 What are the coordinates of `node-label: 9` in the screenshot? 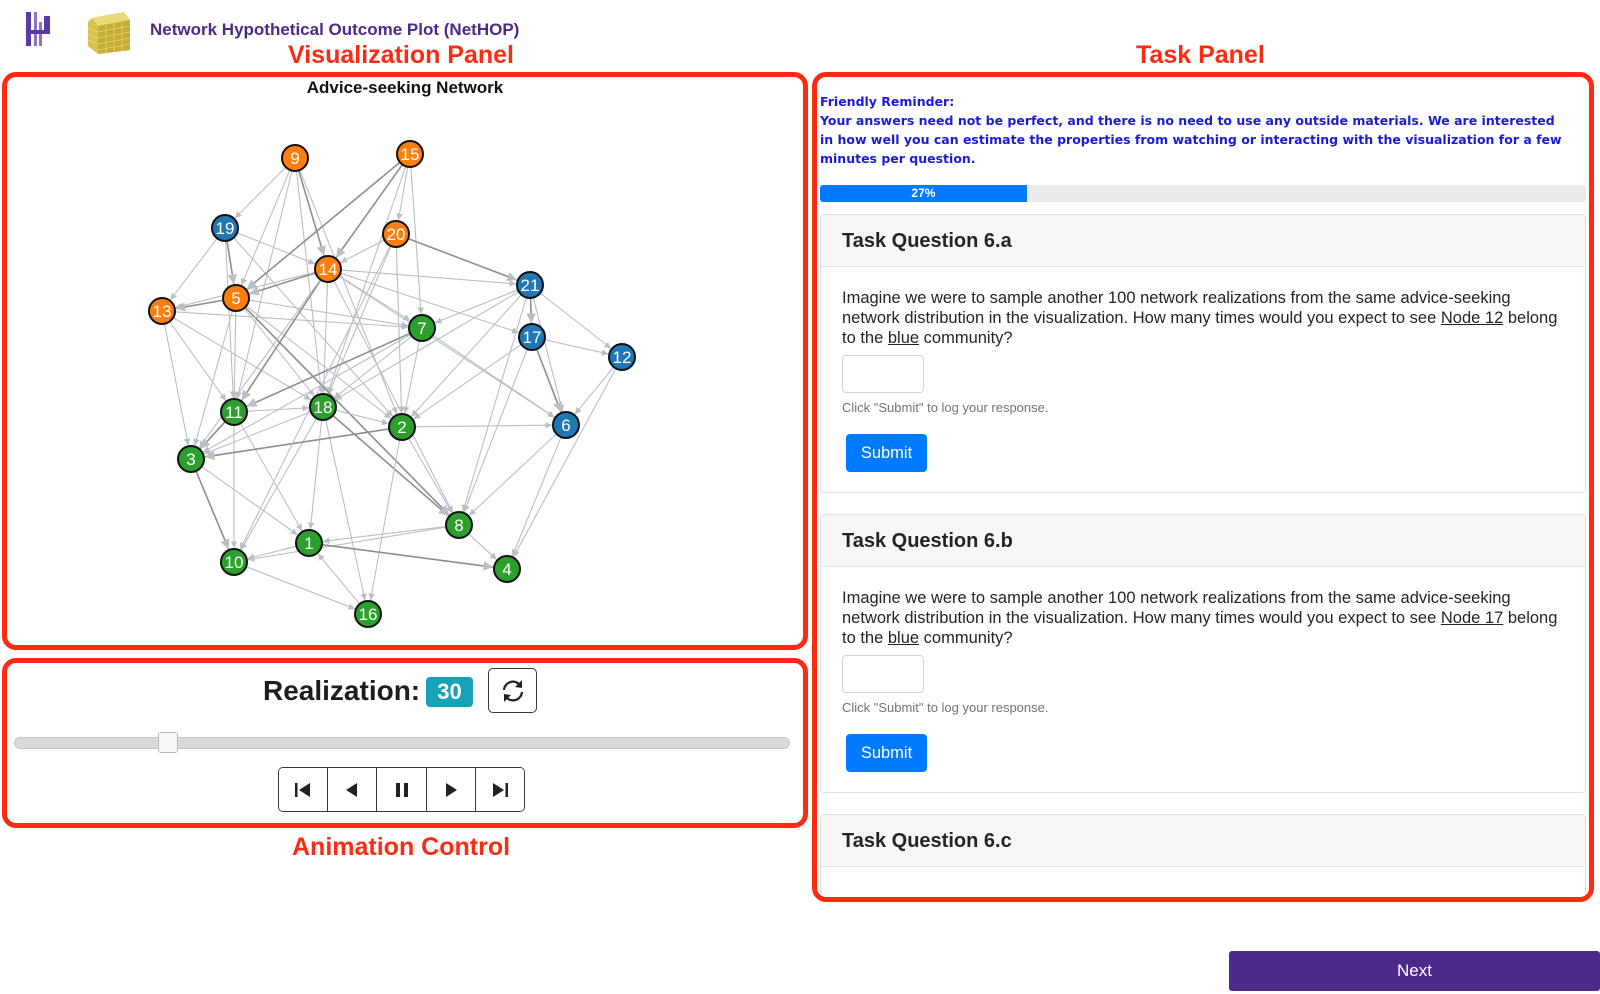 It's located at (294, 158).